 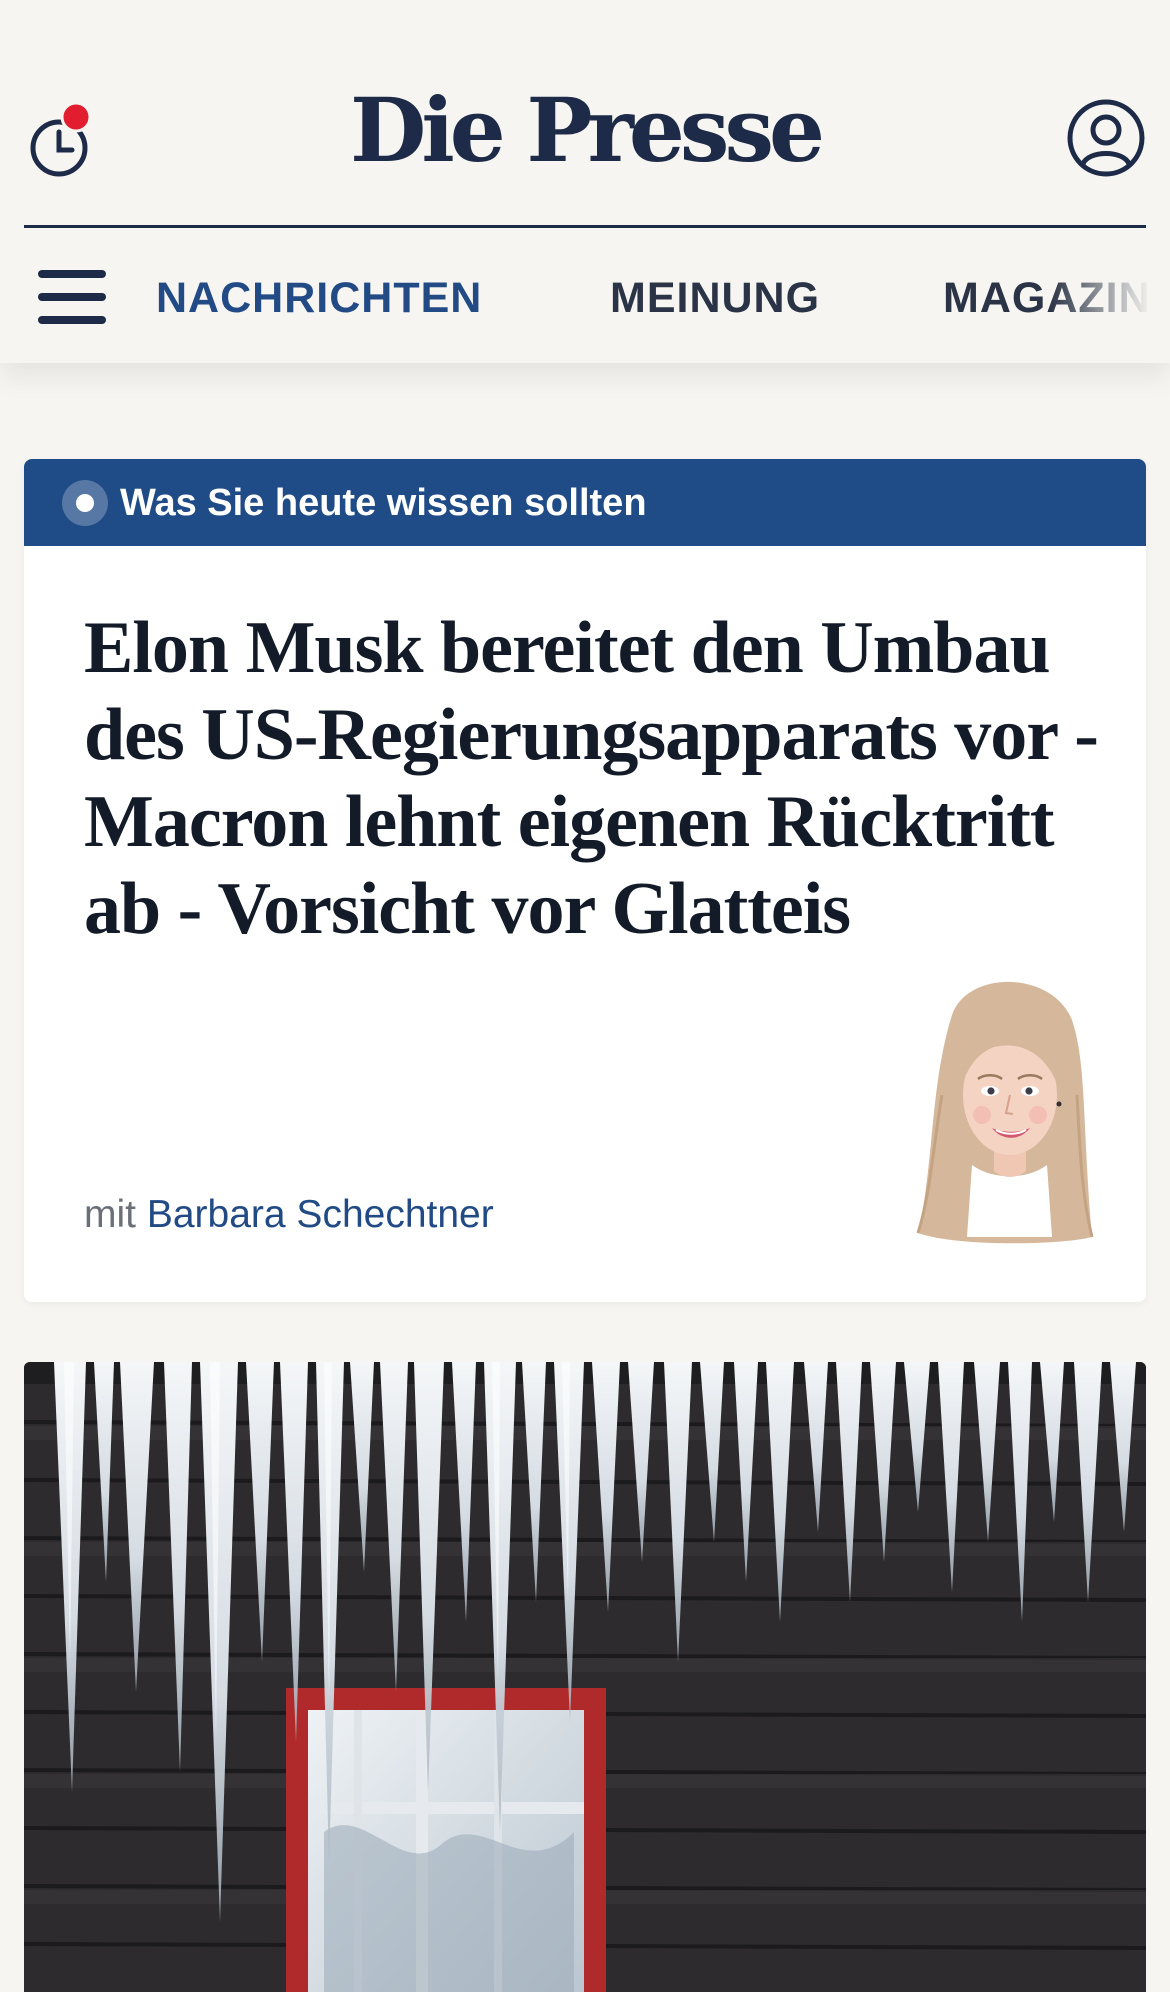 I want to click on nav-item-nachrichten: NACHRICHTEN, so click(x=319, y=298).